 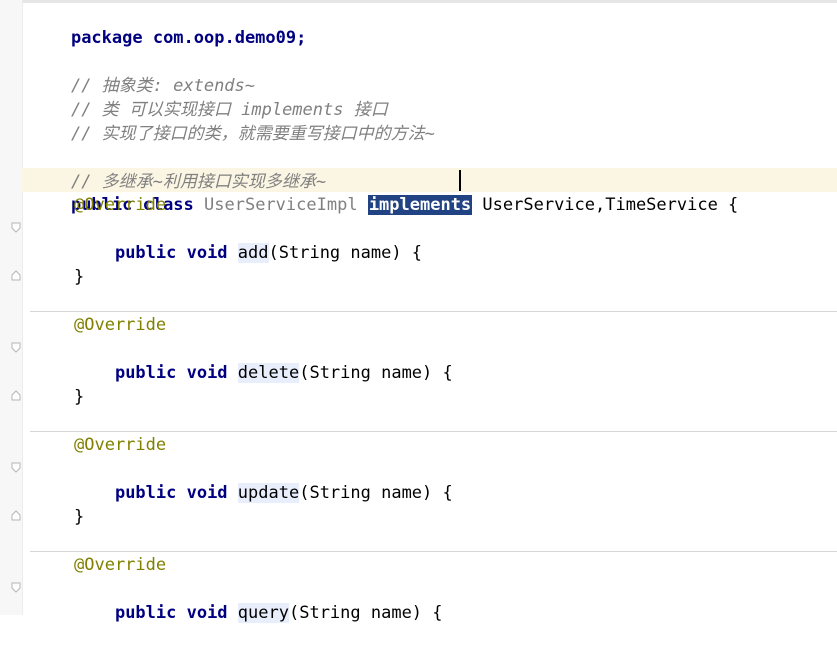 I want to click on text-cursor, so click(x=460, y=180).